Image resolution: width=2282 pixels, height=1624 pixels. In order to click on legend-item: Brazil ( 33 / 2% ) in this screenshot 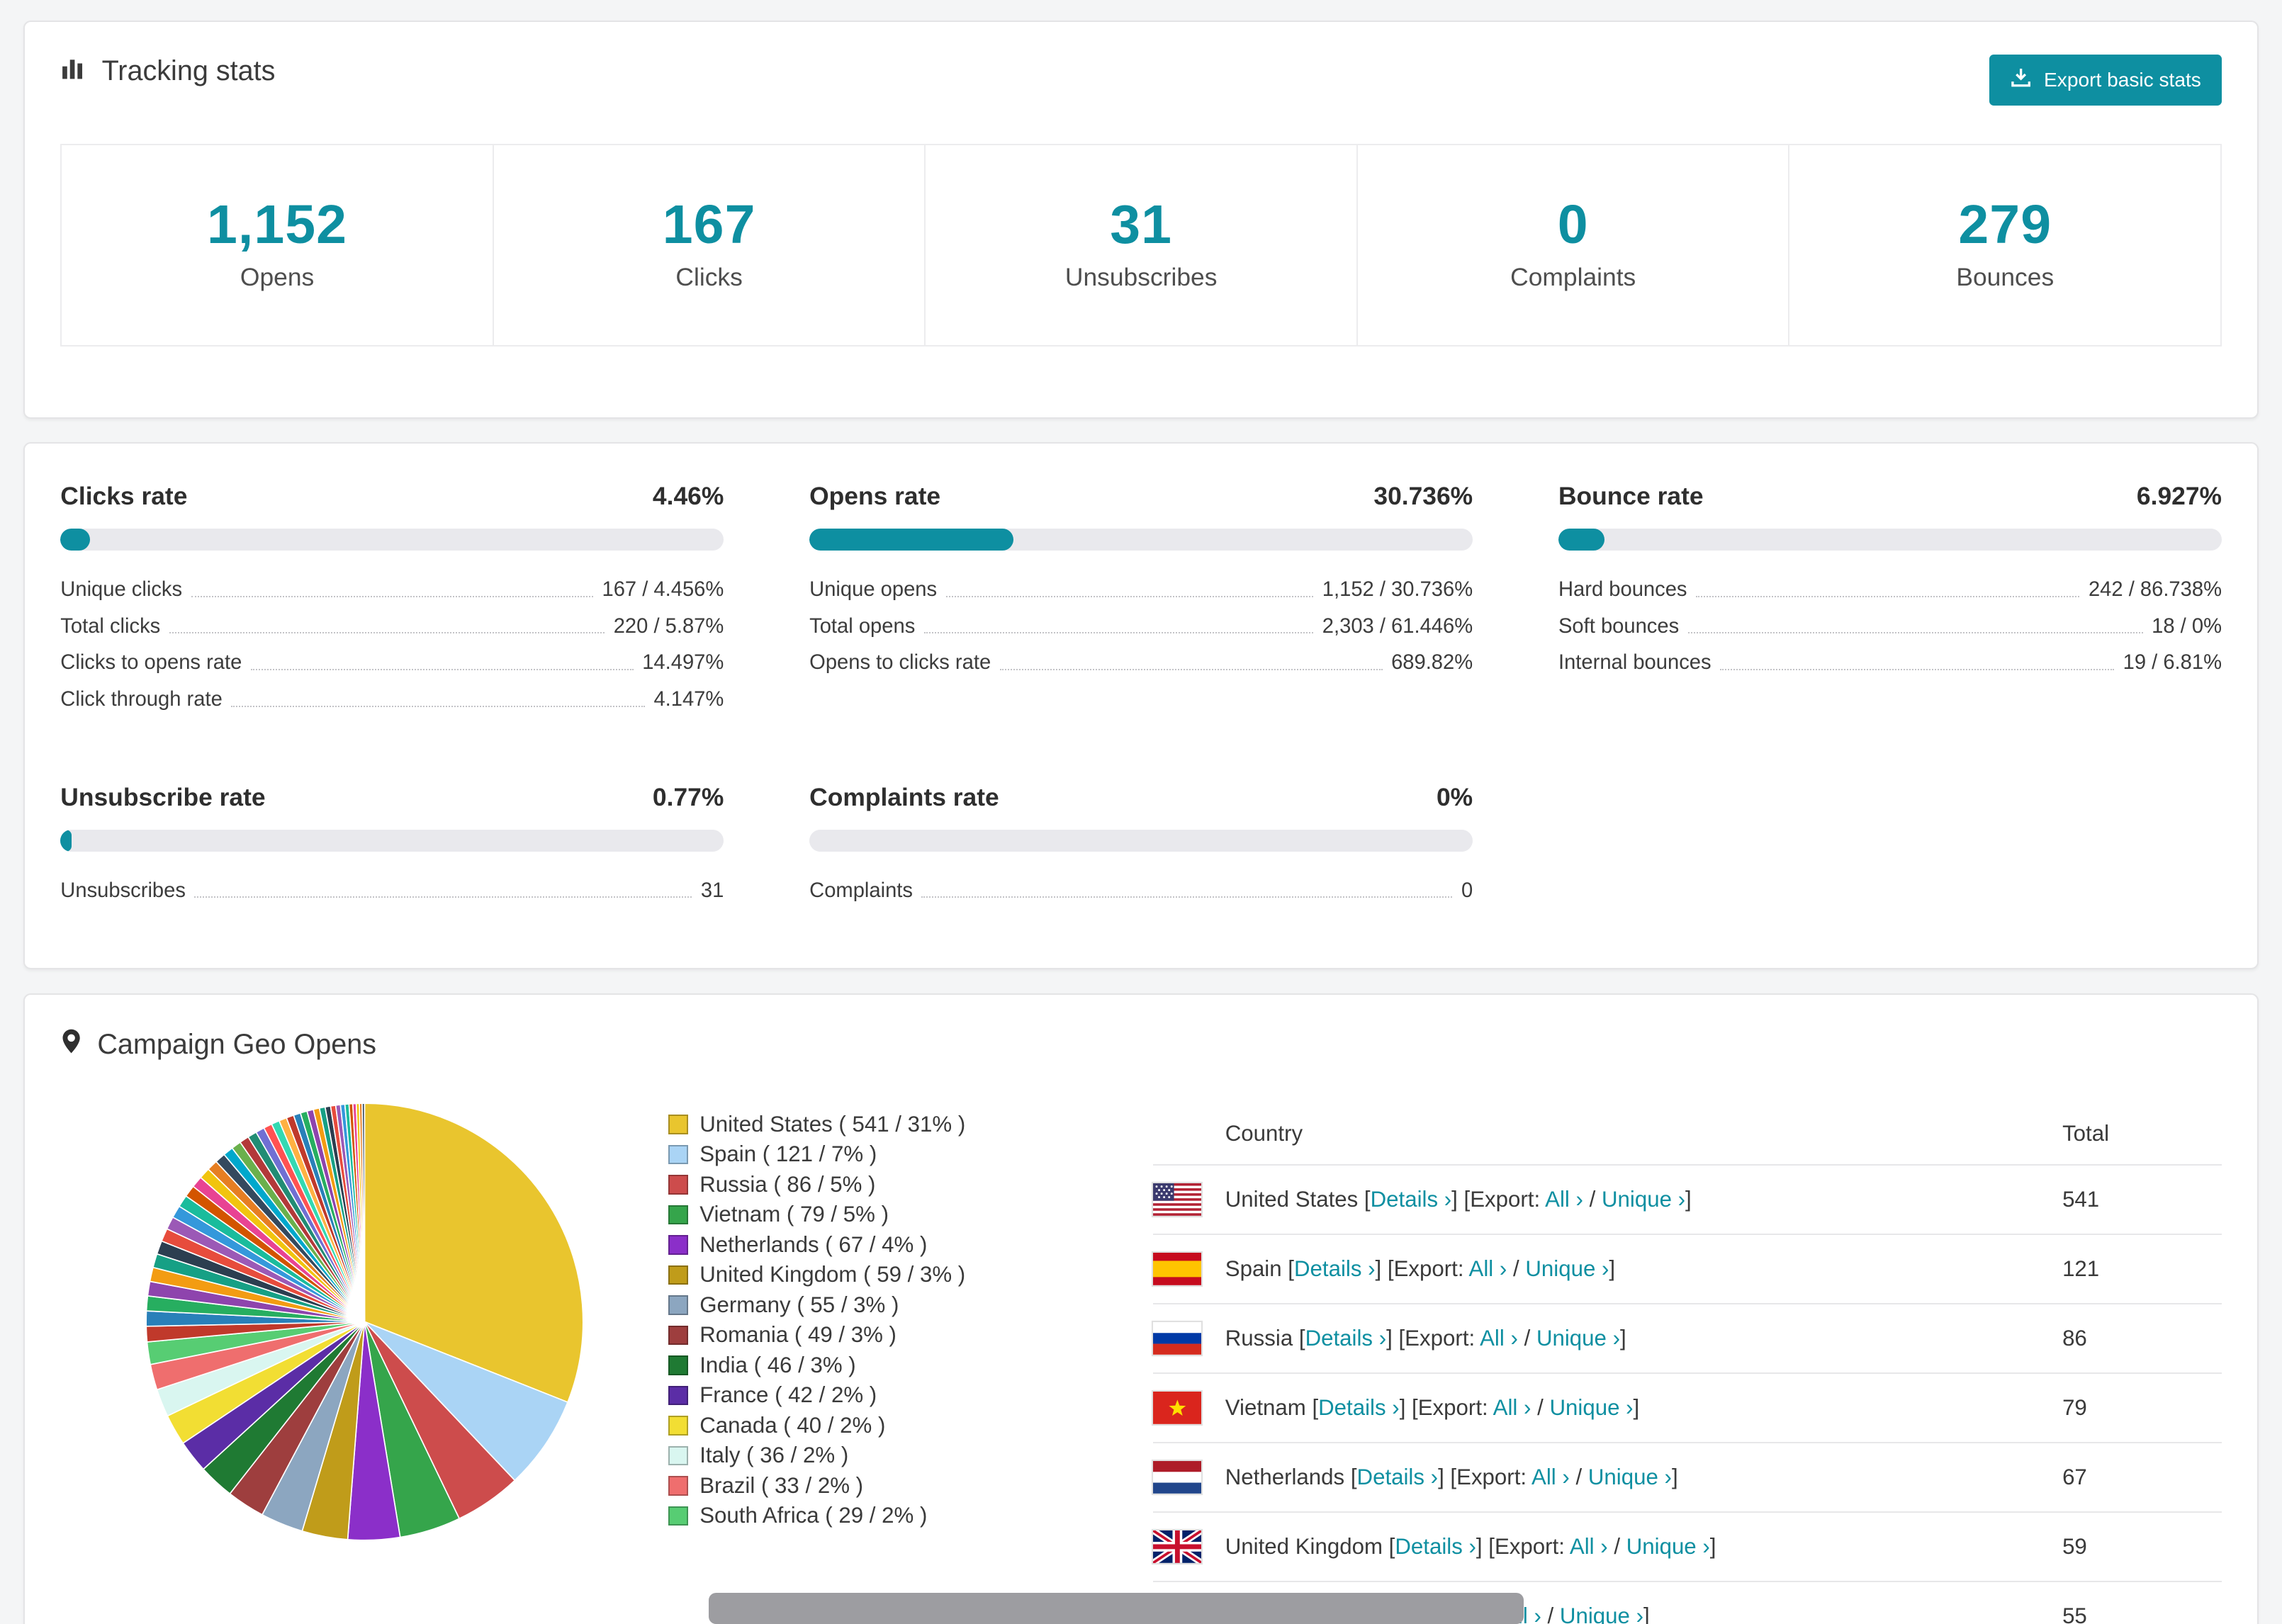, I will do `click(884, 1486)`.